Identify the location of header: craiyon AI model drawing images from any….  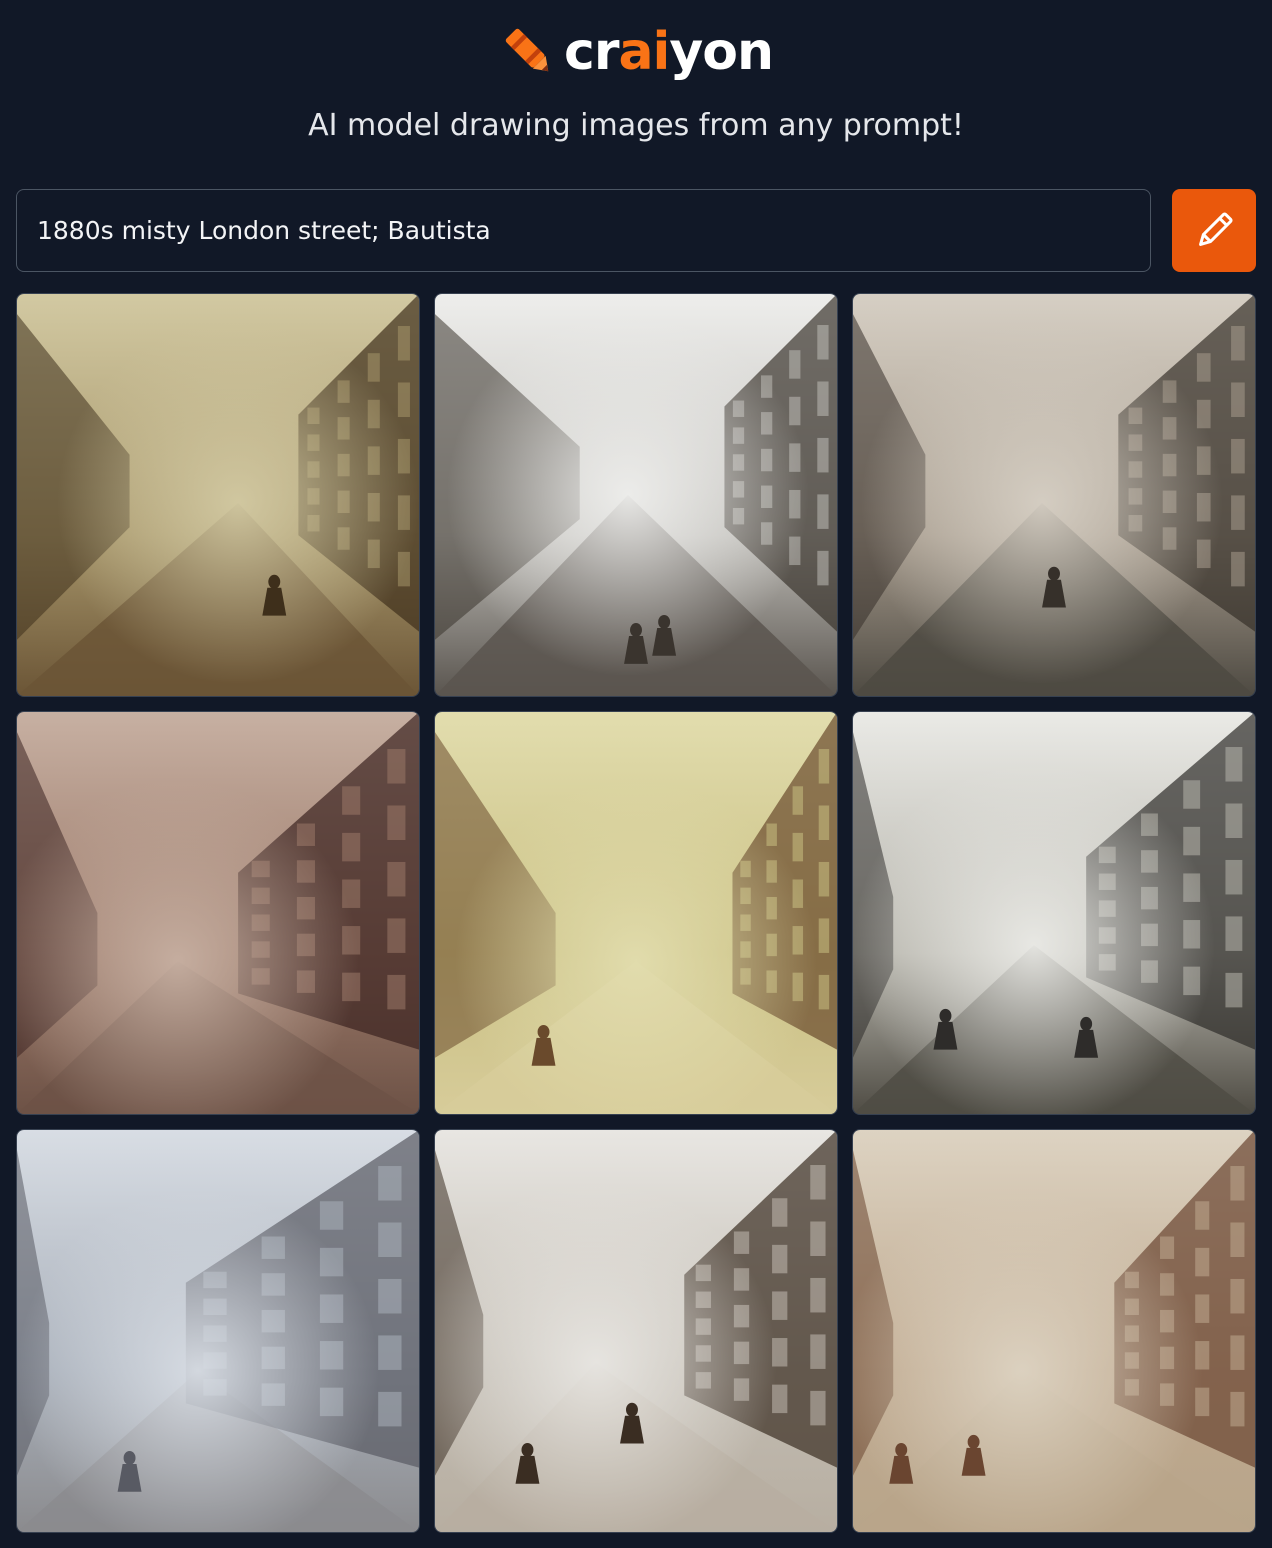
(636, 85).